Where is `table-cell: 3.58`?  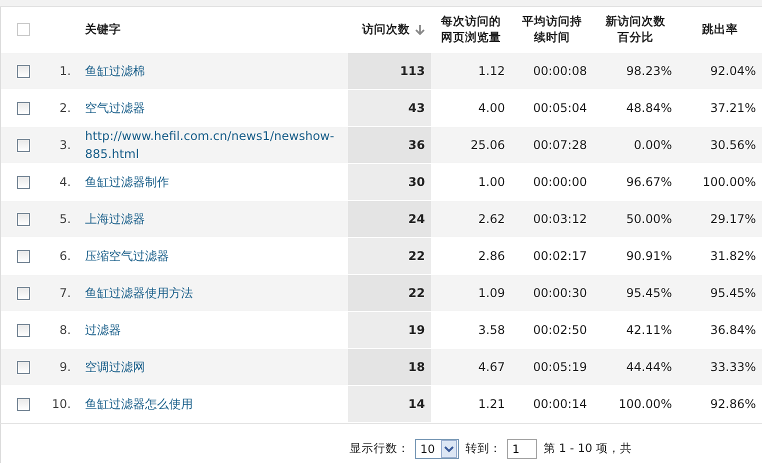
table-cell: 3.58 is located at coordinates (491, 330).